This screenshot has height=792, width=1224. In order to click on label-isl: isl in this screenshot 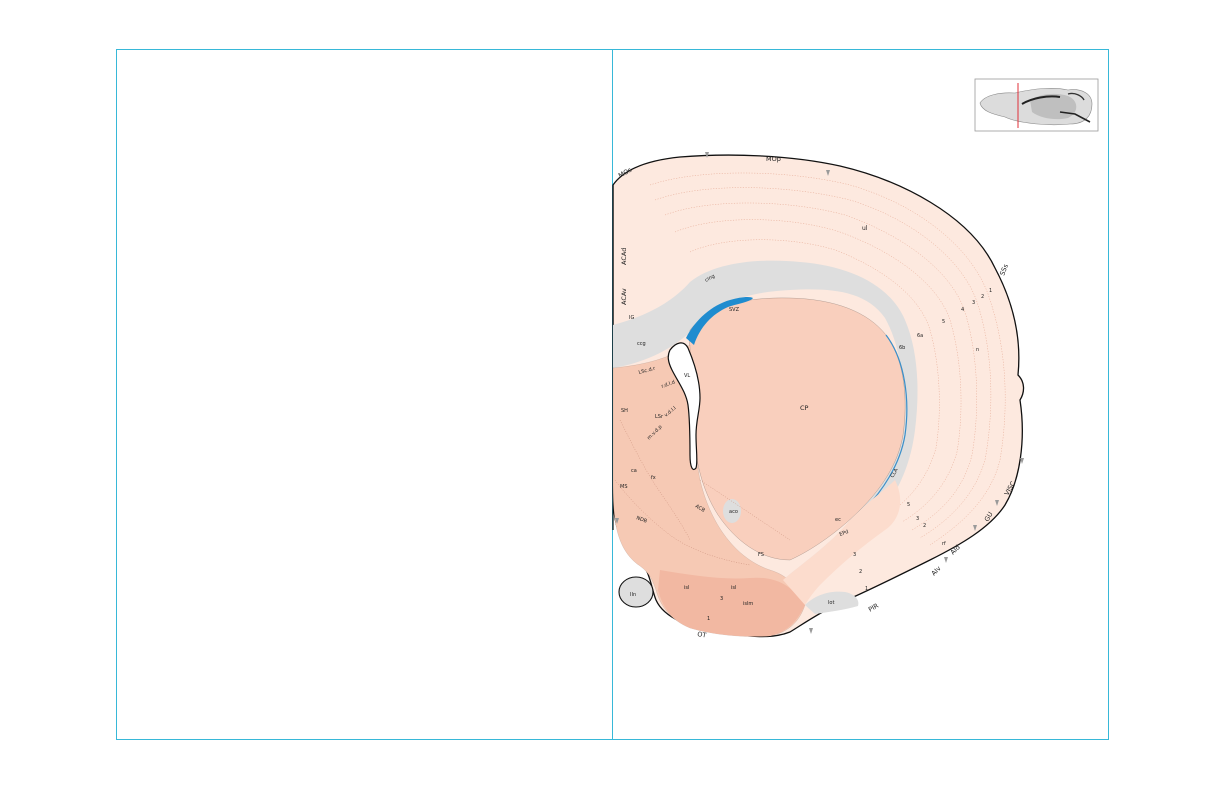, I will do `click(686, 588)`.